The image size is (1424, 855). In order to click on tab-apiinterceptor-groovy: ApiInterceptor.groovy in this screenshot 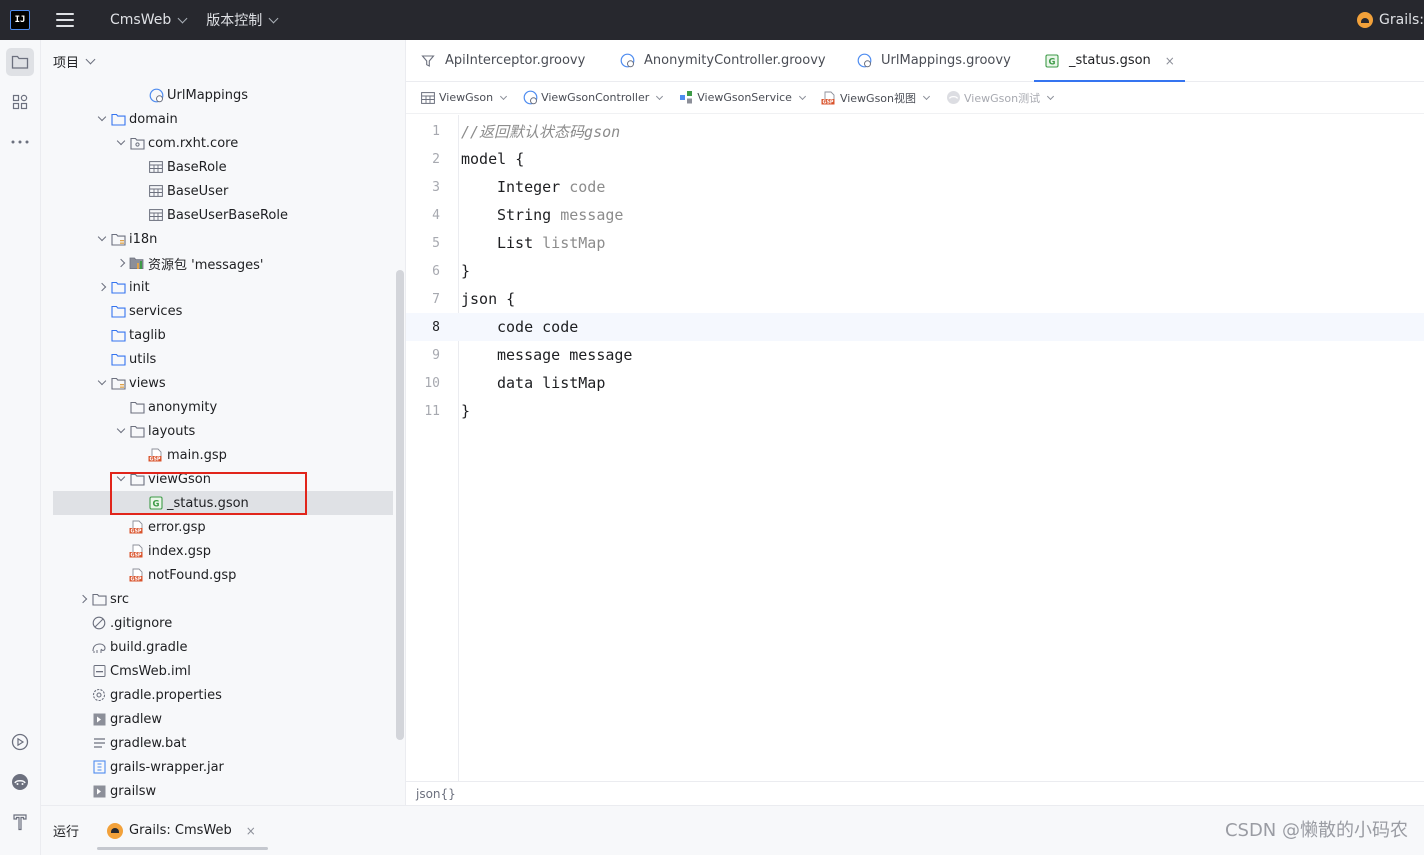, I will do `click(507, 60)`.